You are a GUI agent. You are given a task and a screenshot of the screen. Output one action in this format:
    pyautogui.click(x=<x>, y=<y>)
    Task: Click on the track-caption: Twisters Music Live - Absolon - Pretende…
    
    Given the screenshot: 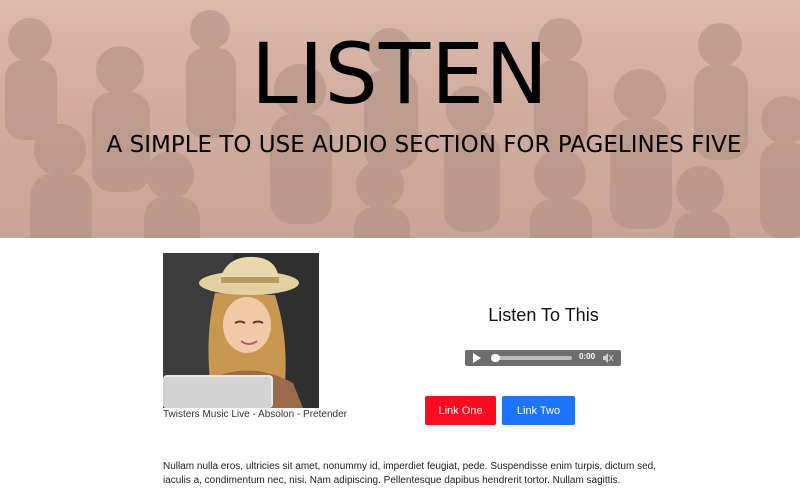 What is the action you would take?
    pyautogui.click(x=255, y=414)
    